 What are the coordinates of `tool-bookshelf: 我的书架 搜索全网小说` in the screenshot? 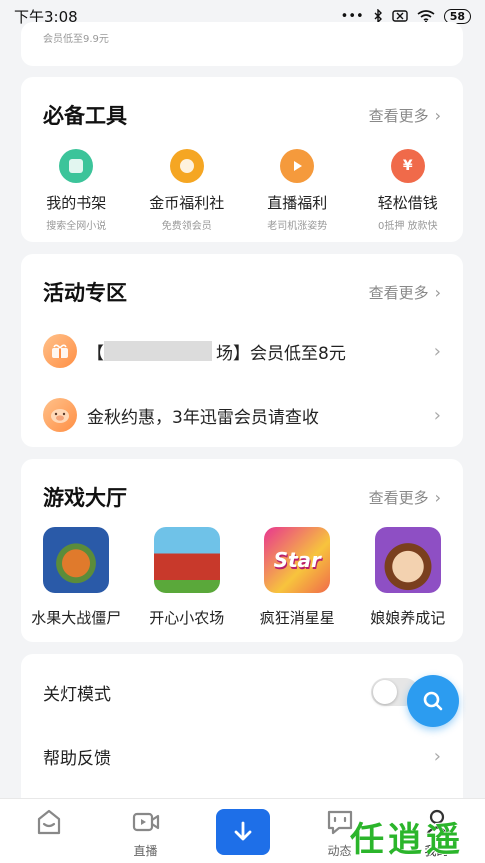 It's located at (76, 190).